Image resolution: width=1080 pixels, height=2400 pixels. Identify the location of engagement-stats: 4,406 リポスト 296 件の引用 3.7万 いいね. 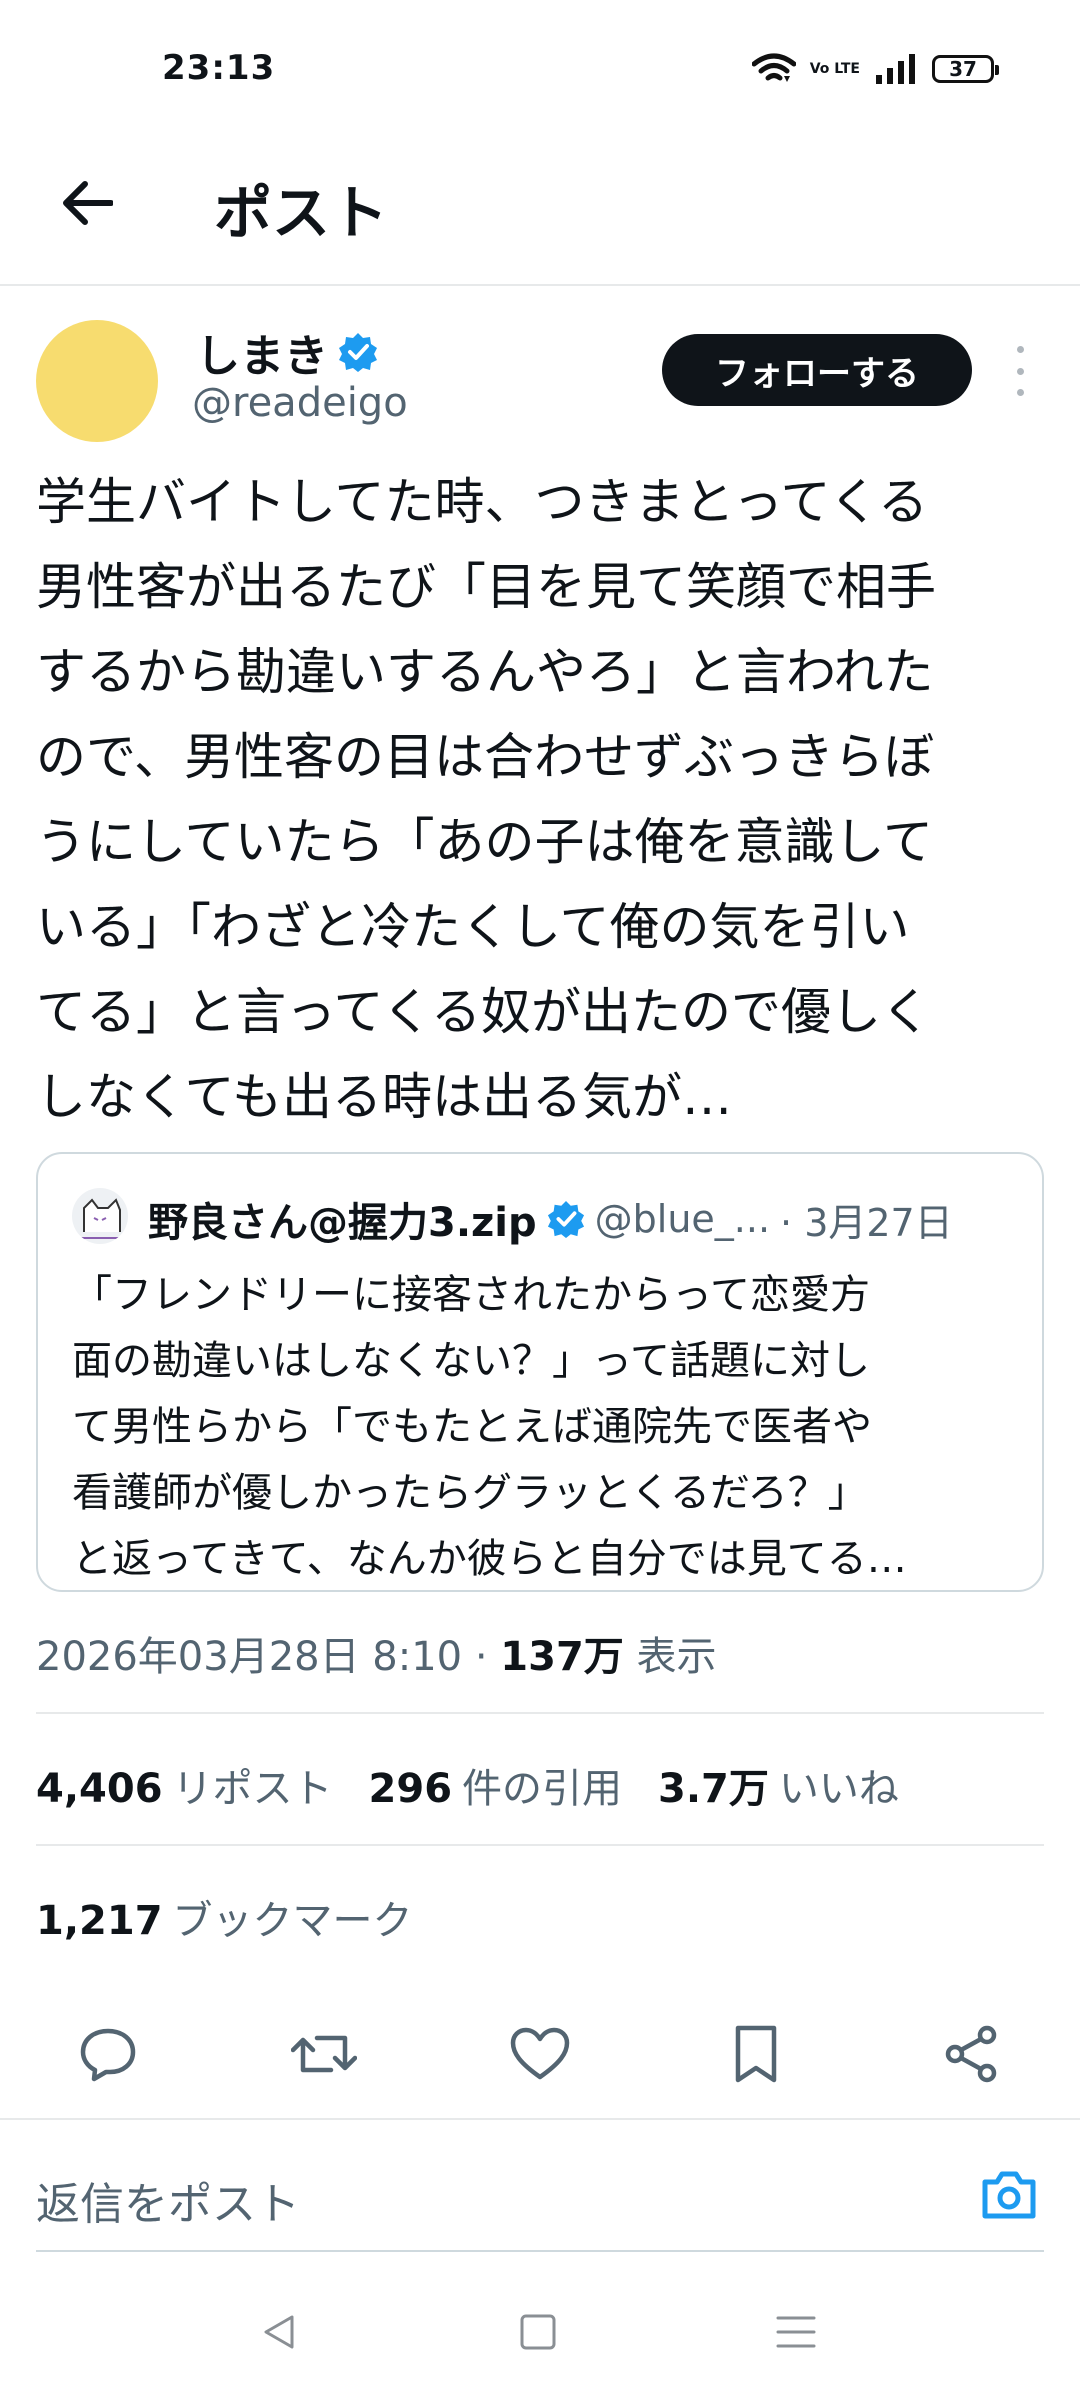
(467, 1785).